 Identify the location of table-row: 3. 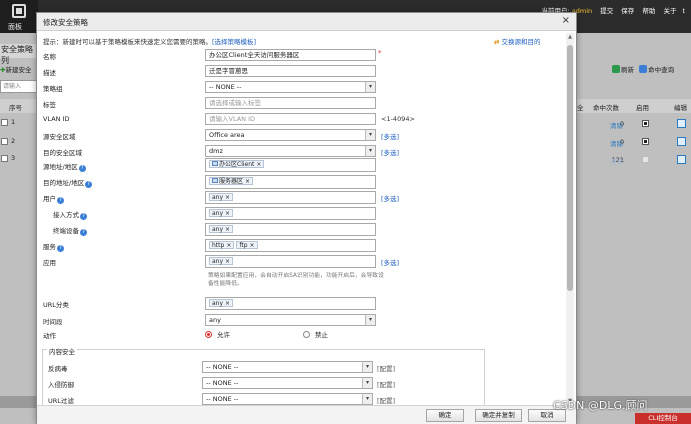
(20, 159).